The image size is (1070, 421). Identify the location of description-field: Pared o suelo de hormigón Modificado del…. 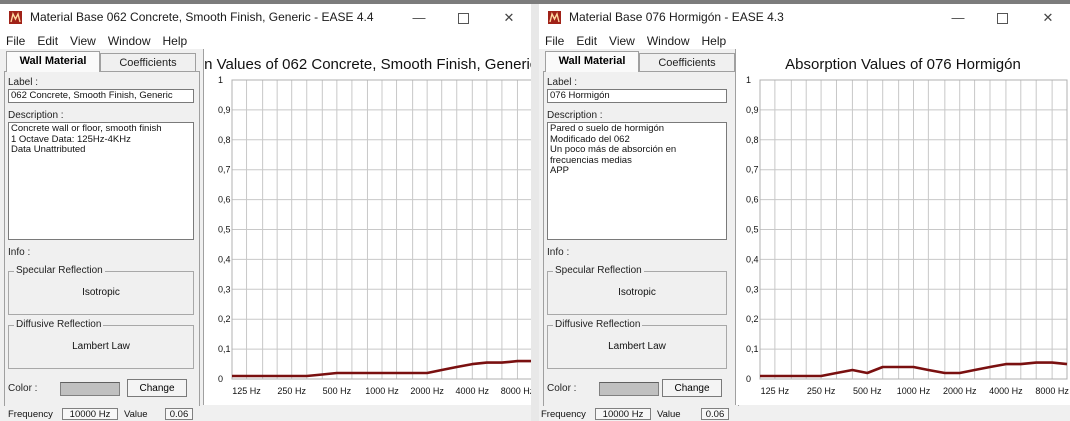
(637, 181).